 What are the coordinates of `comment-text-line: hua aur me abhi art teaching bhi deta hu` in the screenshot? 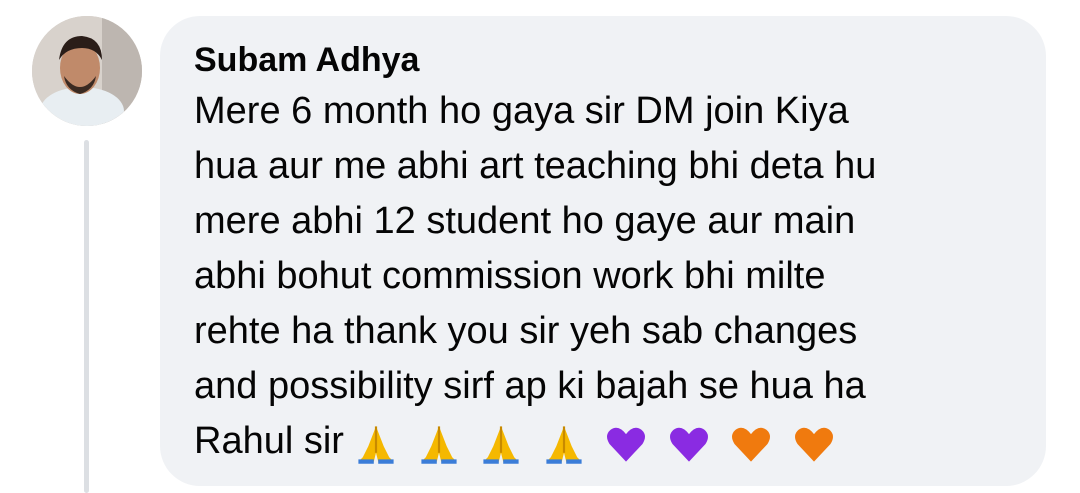 It's located at (535, 166).